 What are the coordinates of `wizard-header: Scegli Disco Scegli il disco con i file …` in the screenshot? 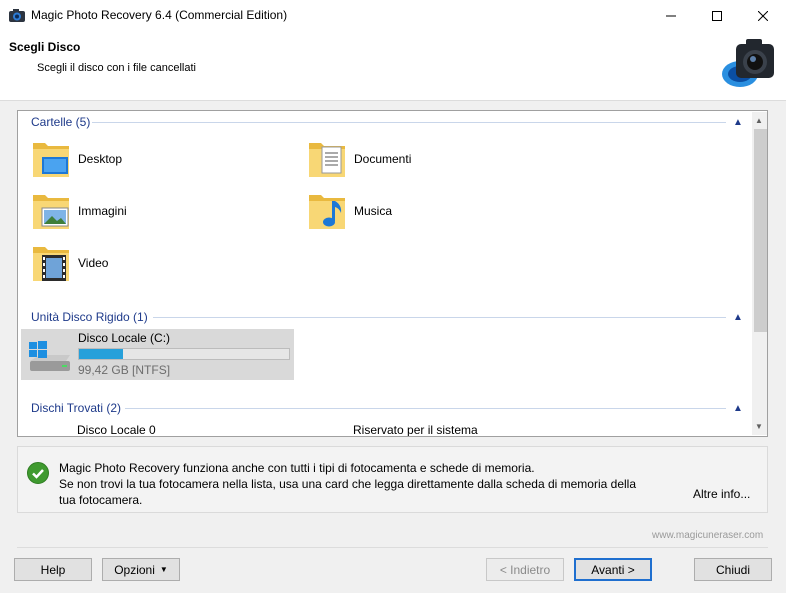 It's located at (393, 66).